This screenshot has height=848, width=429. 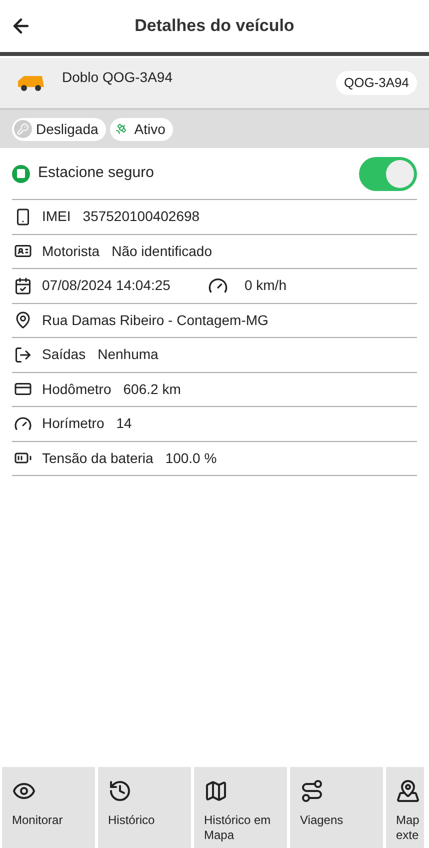 I want to click on row-value: 357520100402698, so click(x=141, y=216).